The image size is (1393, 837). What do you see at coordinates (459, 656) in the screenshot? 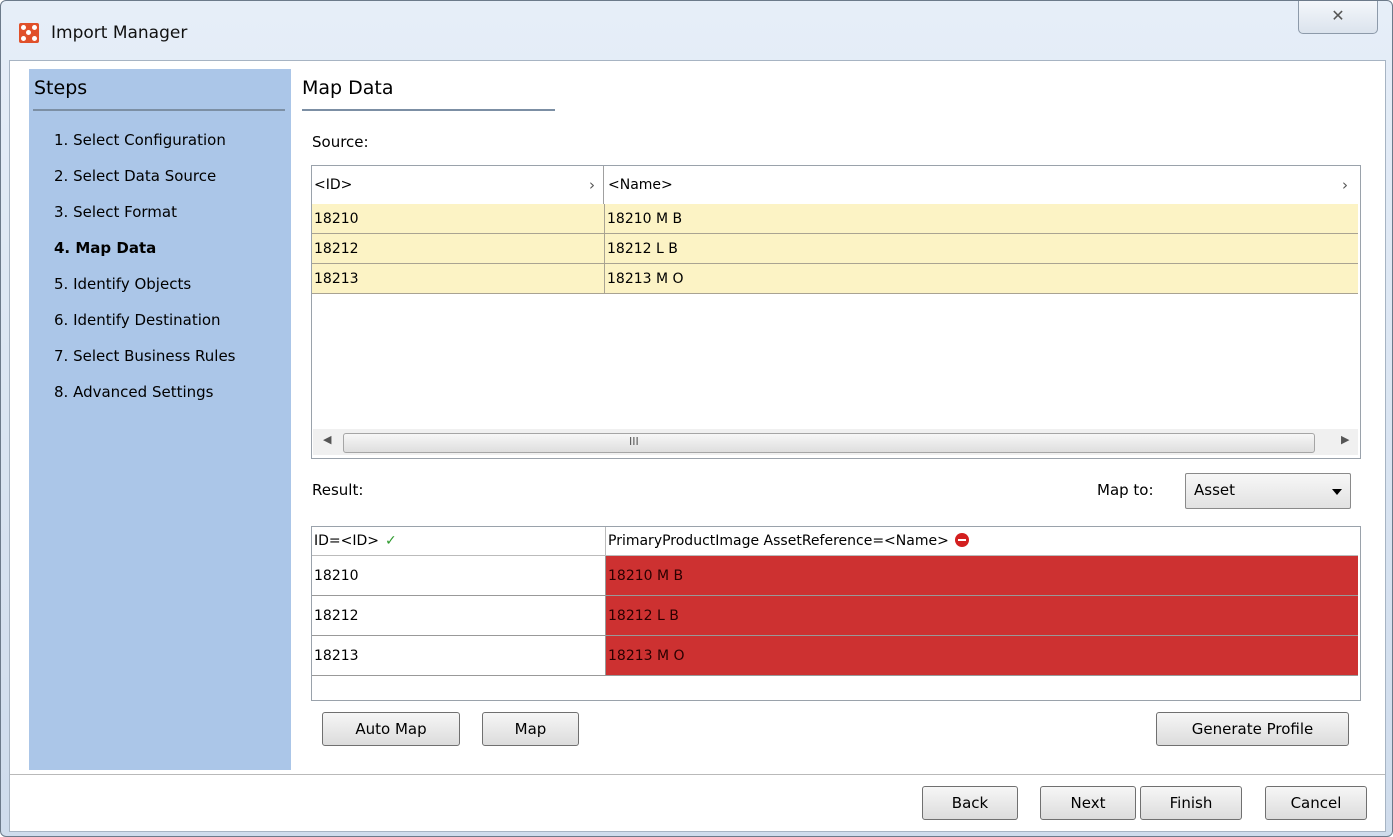
I see `result-cell-id: 18213` at bounding box center [459, 656].